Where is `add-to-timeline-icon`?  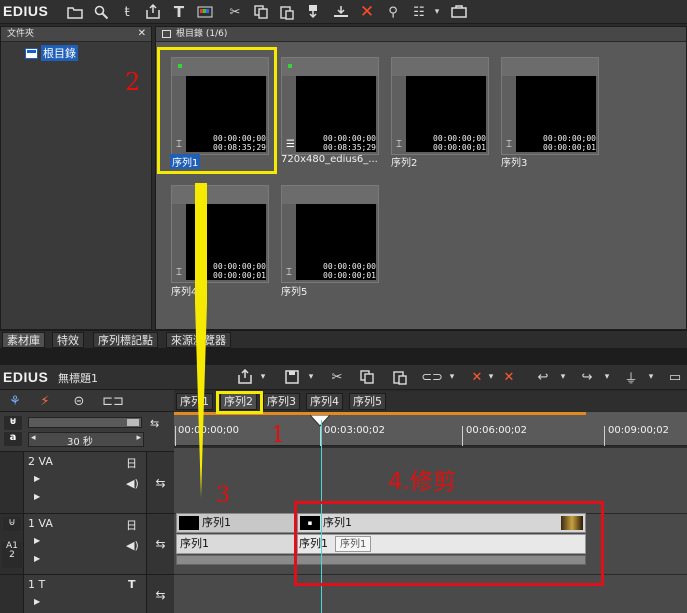
add-to-timeline-icon is located at coordinates (313, 12).